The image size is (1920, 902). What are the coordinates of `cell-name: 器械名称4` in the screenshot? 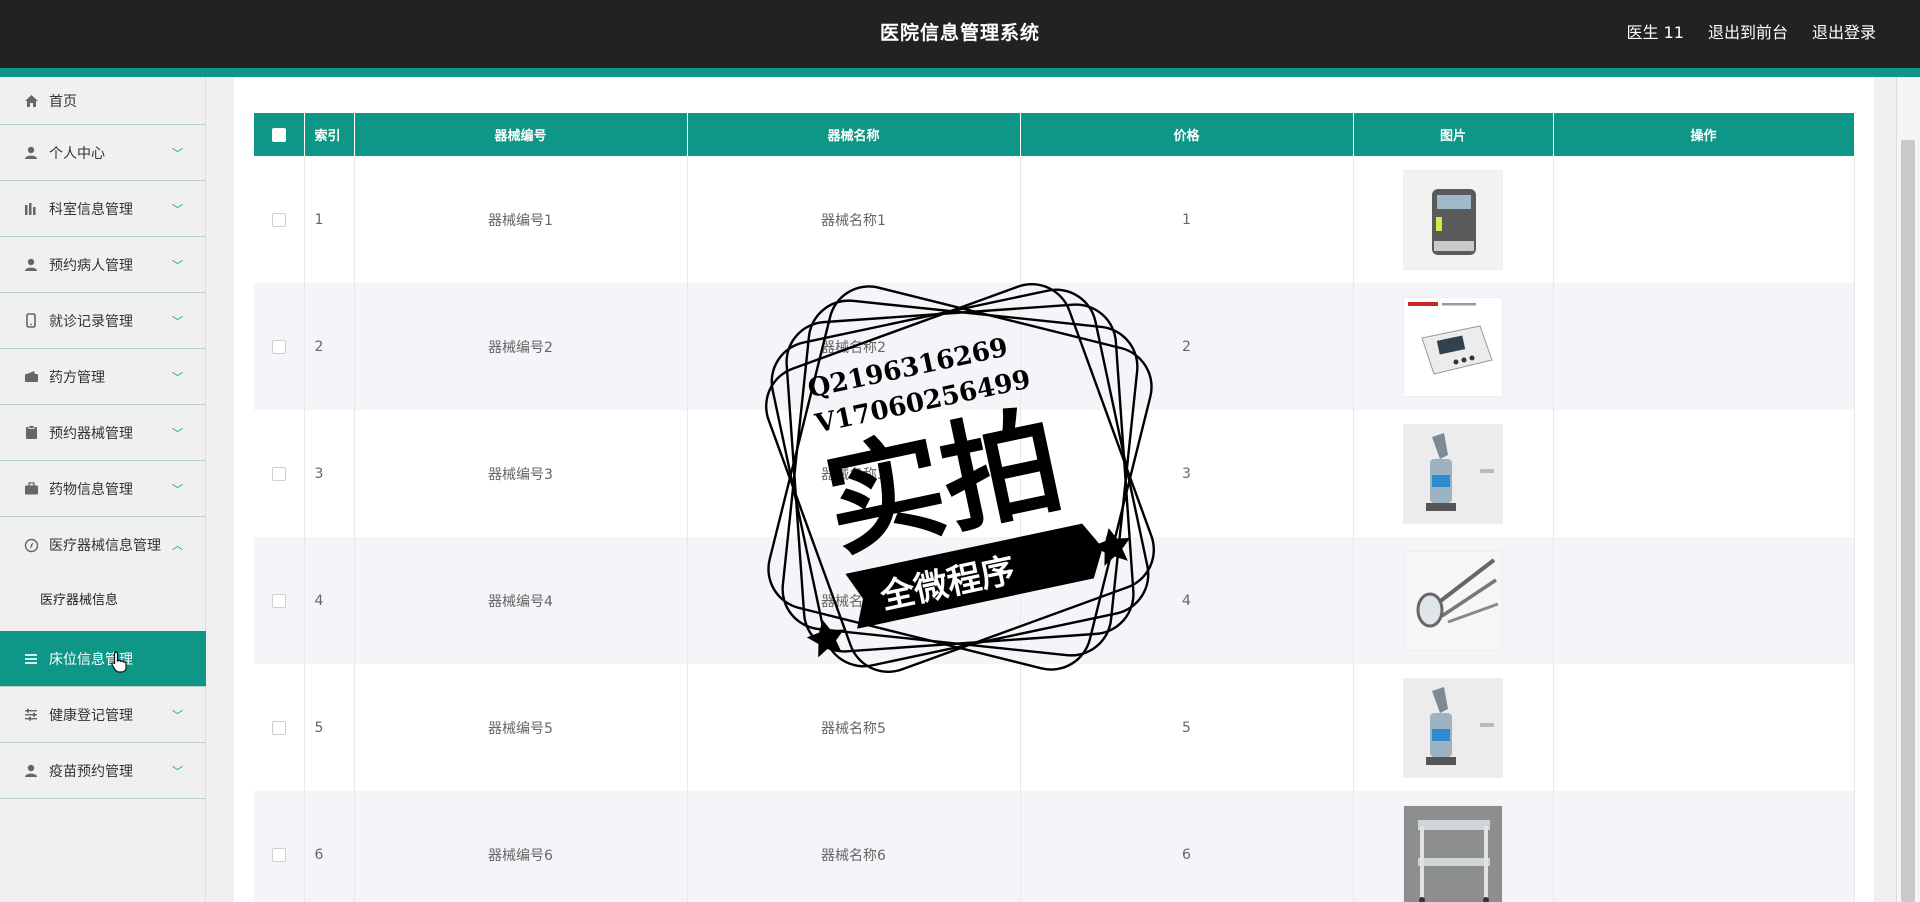 It's located at (854, 600).